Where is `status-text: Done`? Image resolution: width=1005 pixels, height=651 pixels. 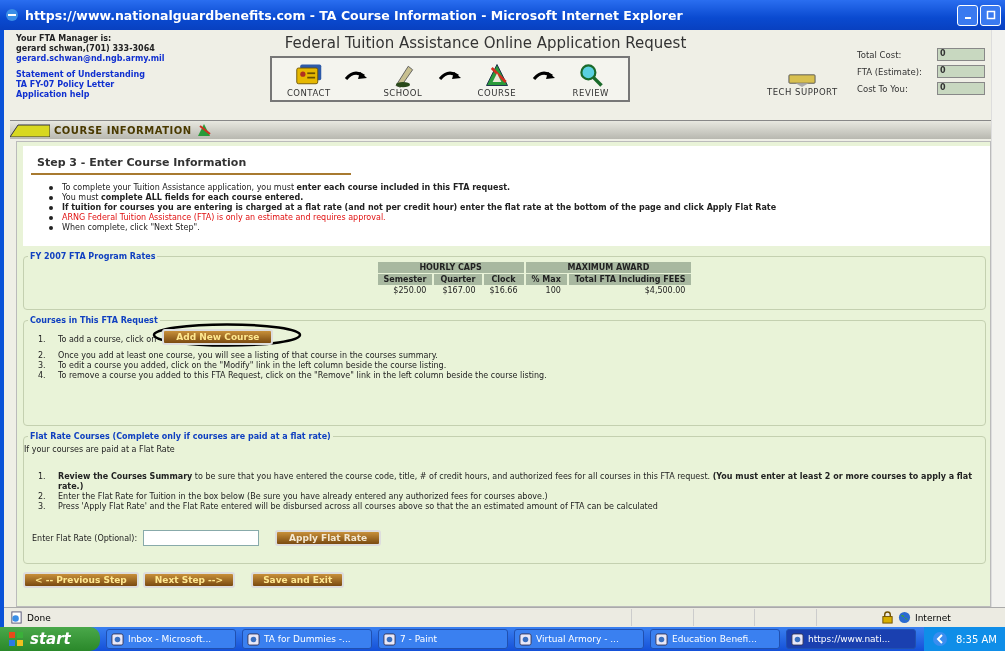 status-text: Done is located at coordinates (39, 617).